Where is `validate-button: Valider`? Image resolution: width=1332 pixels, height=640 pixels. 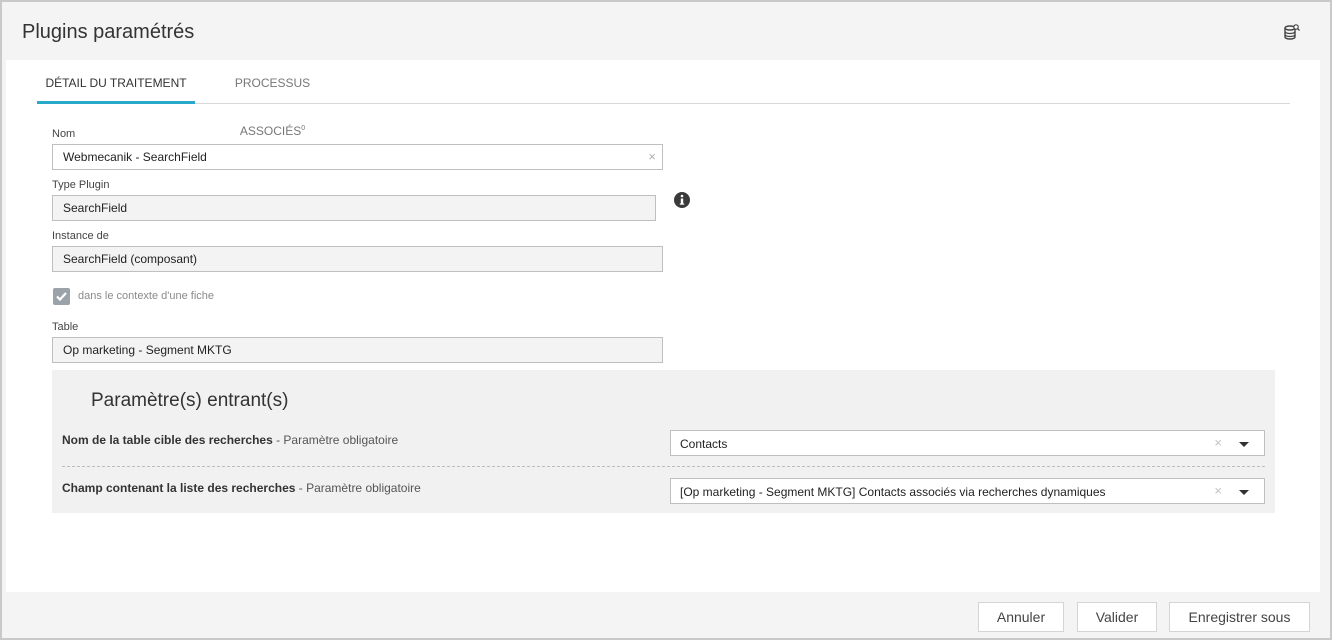 validate-button: Valider is located at coordinates (1117, 617).